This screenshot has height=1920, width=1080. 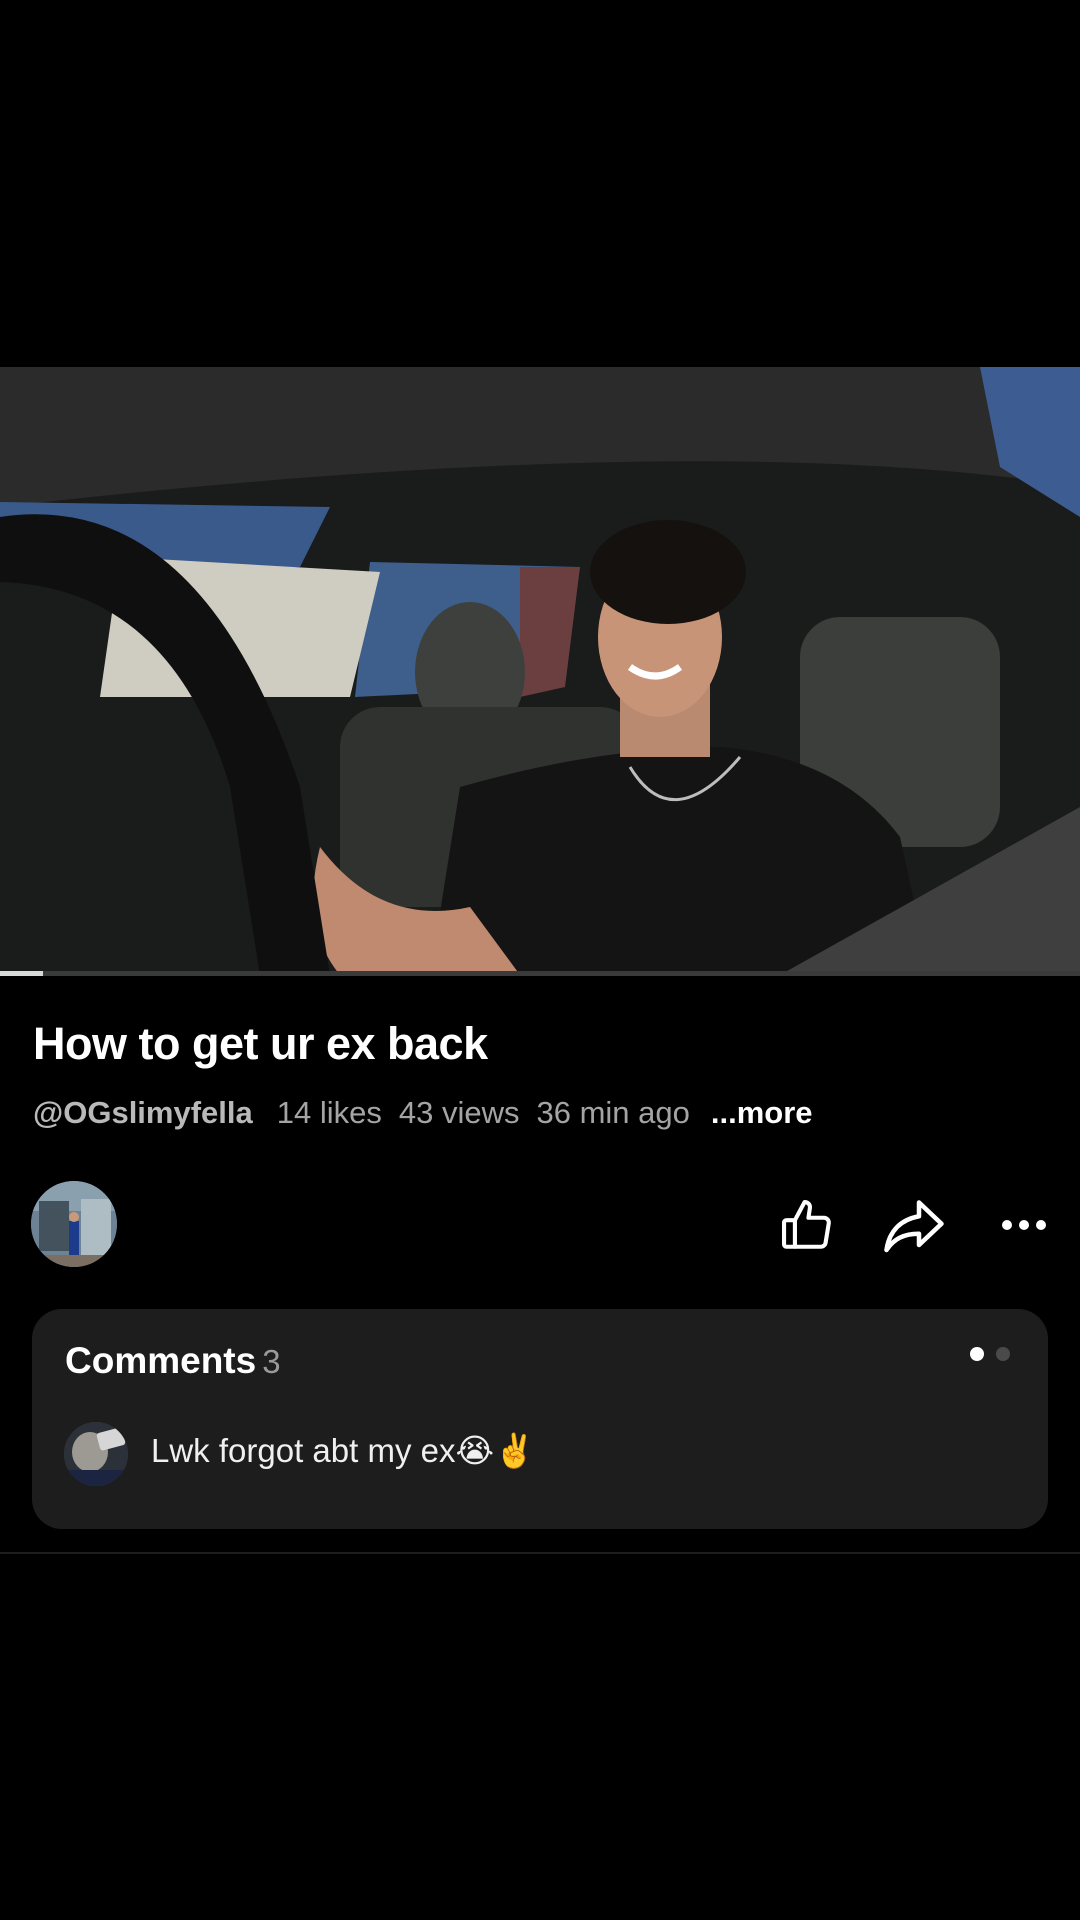 What do you see at coordinates (271, 1361) in the screenshot?
I see `comments-count: 3` at bounding box center [271, 1361].